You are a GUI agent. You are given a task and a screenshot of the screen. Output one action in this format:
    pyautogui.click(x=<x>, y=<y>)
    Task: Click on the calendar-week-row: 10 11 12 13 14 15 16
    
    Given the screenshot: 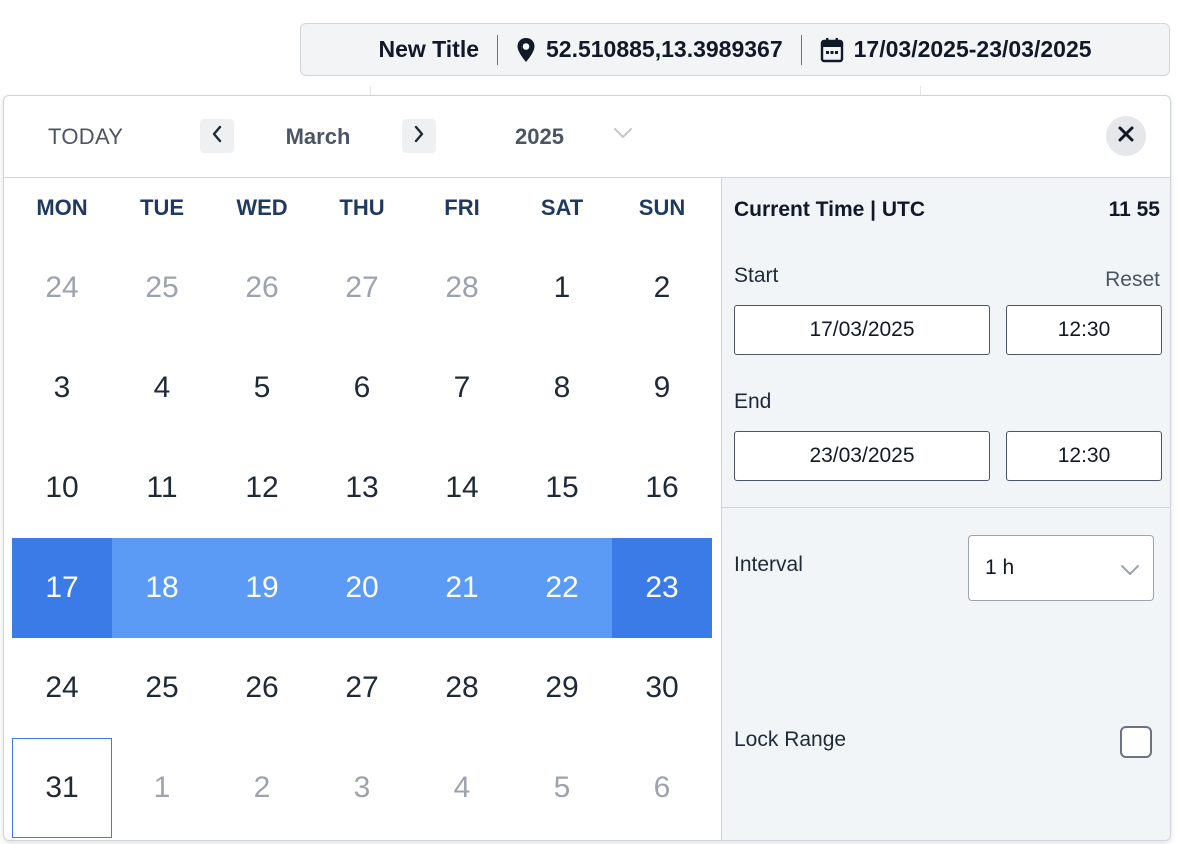 What is the action you would take?
    pyautogui.click(x=362, y=488)
    